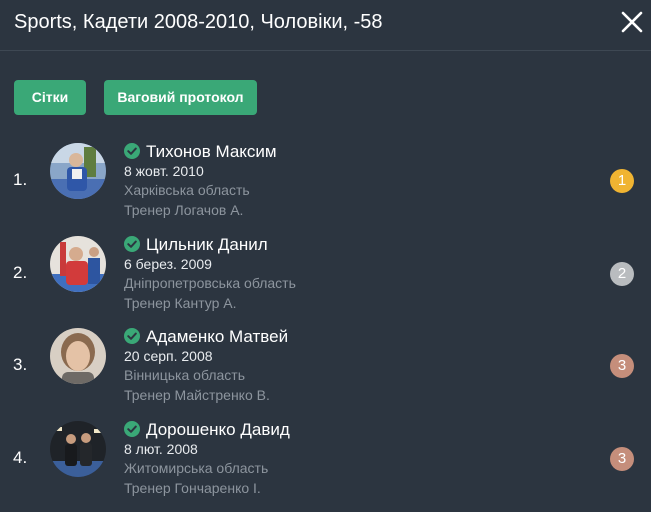 The image size is (651, 512). What do you see at coordinates (164, 171) in the screenshot?
I see `athlete-birthdate: 8 жовт. 2010` at bounding box center [164, 171].